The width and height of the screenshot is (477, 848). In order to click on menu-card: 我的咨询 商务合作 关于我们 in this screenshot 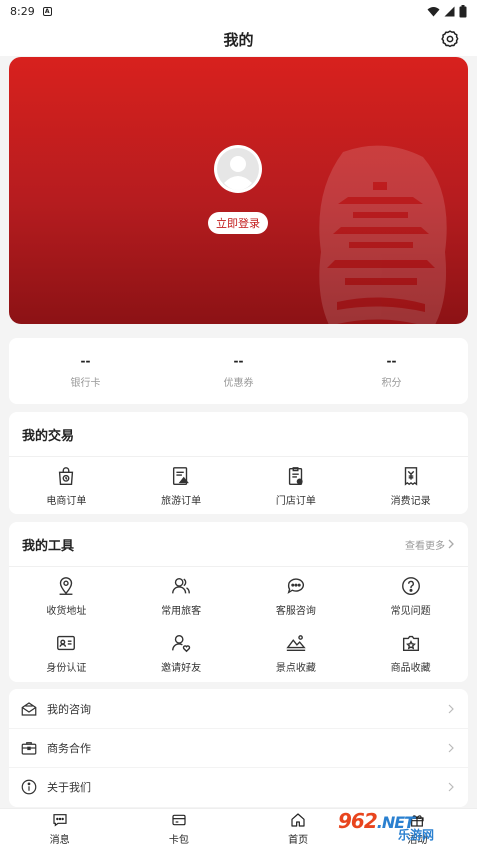, I will do `click(238, 748)`.